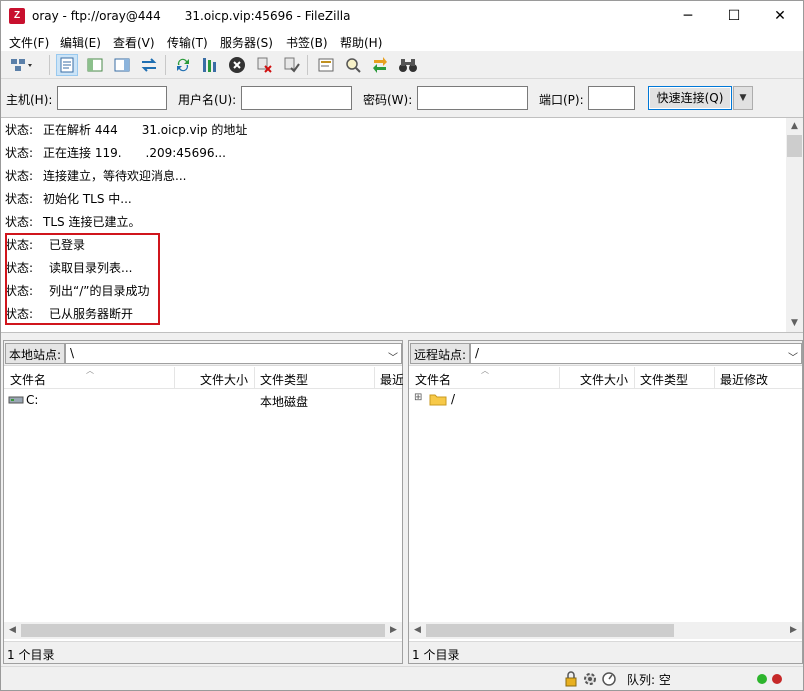  Describe the element at coordinates (418, 397) in the screenshot. I see `expand-icon: ⊞` at that location.